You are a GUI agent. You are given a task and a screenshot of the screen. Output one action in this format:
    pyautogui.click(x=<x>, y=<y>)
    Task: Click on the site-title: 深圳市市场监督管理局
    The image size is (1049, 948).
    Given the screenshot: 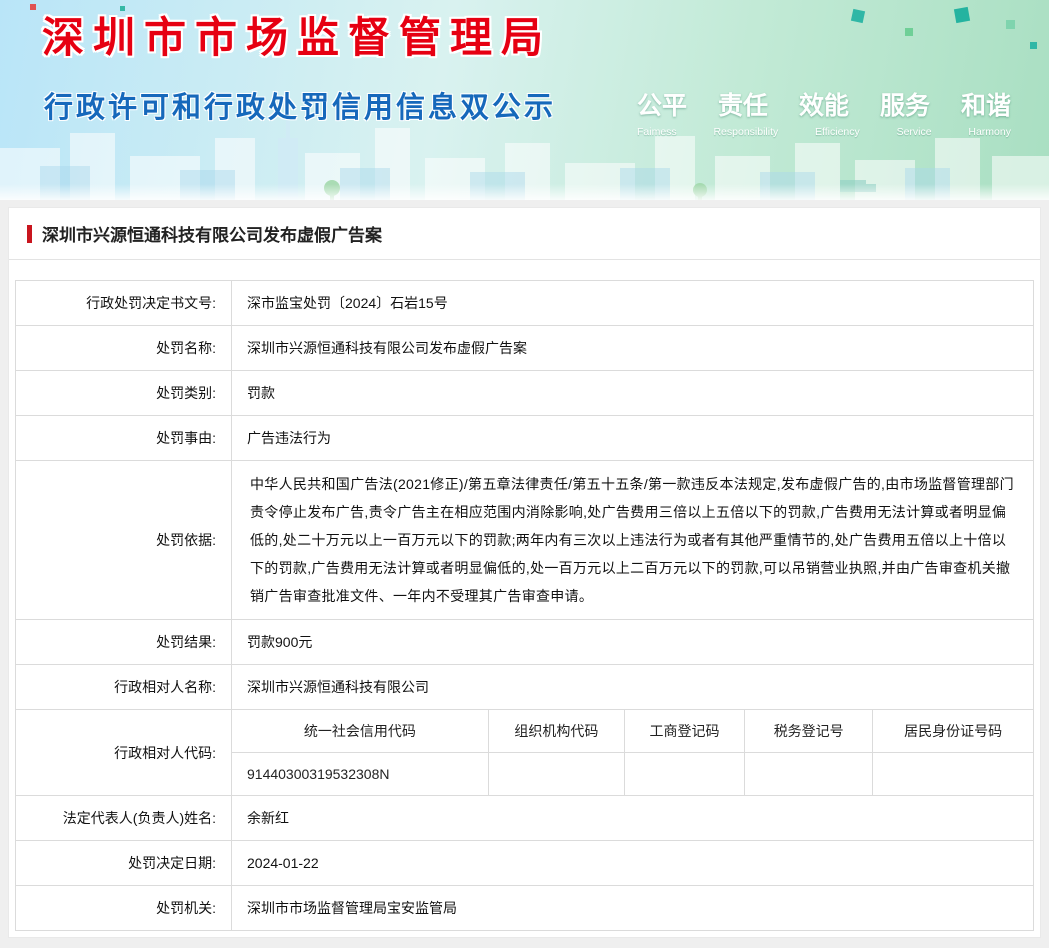 What is the action you would take?
    pyautogui.click(x=297, y=37)
    